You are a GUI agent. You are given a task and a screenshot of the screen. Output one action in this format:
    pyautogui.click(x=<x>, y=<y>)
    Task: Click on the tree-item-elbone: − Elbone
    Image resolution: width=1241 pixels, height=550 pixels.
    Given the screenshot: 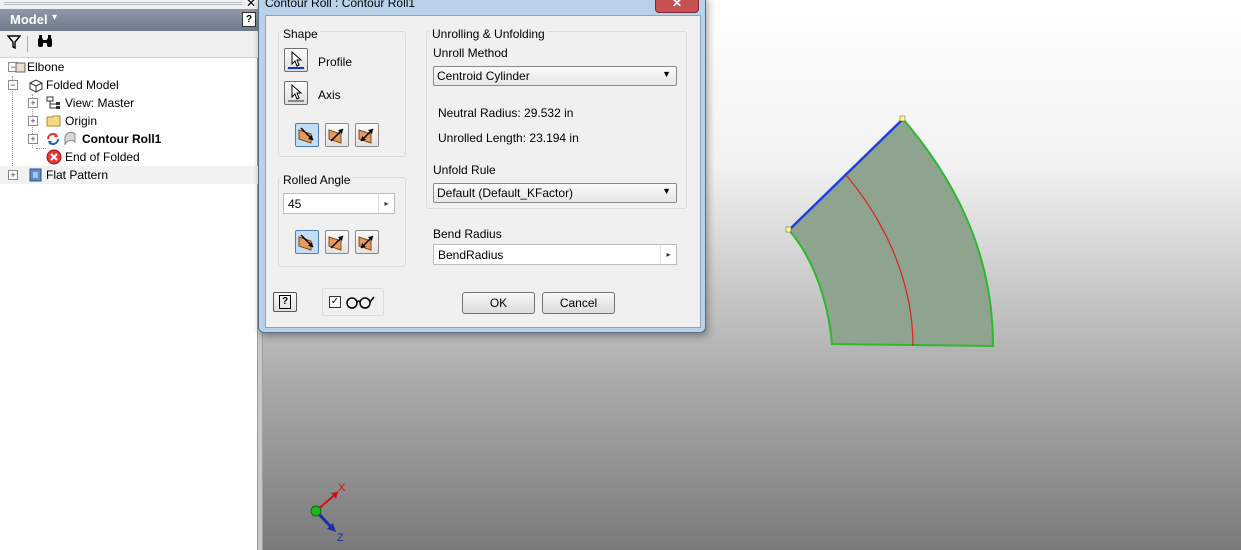 What is the action you would take?
    pyautogui.click(x=129, y=67)
    